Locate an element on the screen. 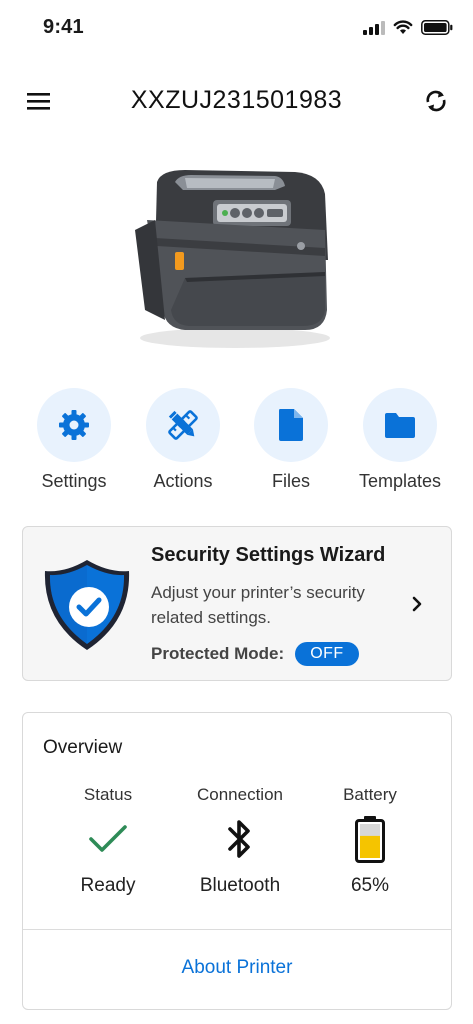  status-label: Status is located at coordinates (108, 794).